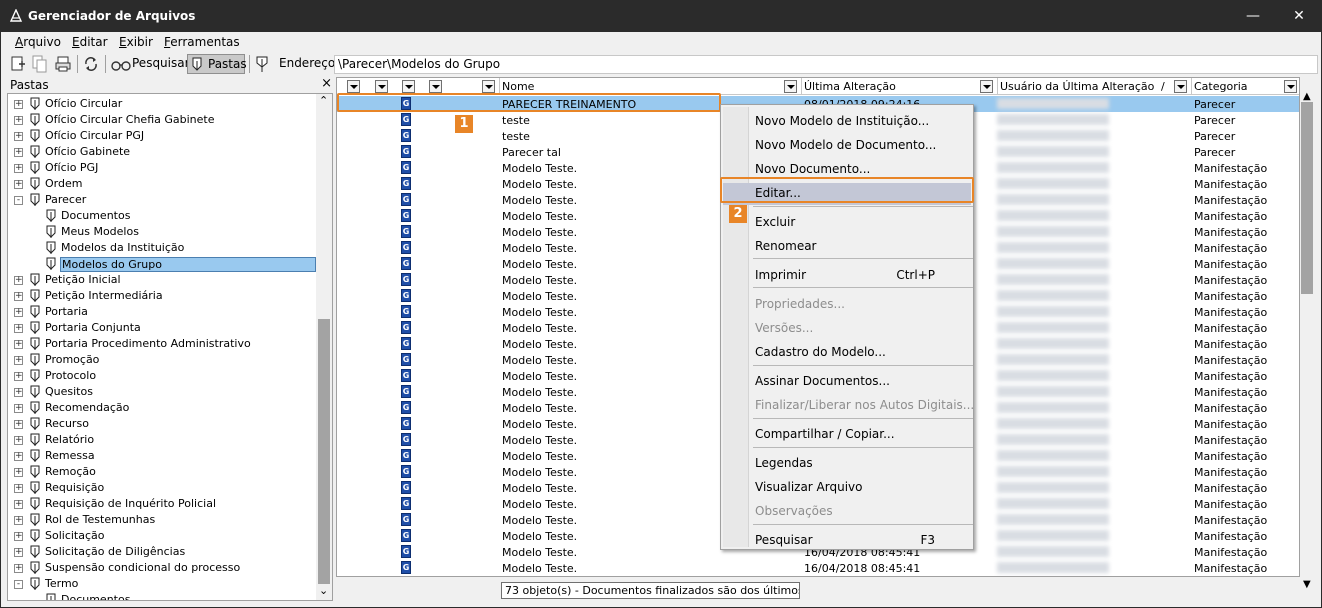 Image resolution: width=1322 pixels, height=608 pixels. Describe the element at coordinates (202, 42) in the screenshot. I see `menu-ferramentas: Ferramentas` at that location.